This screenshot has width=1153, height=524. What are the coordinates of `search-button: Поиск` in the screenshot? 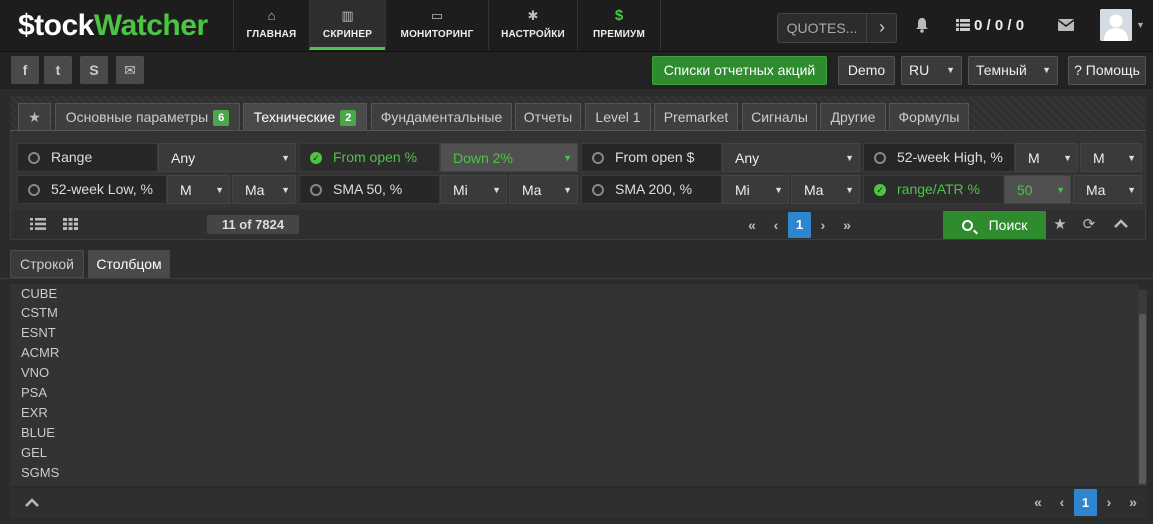 It's located at (994, 225).